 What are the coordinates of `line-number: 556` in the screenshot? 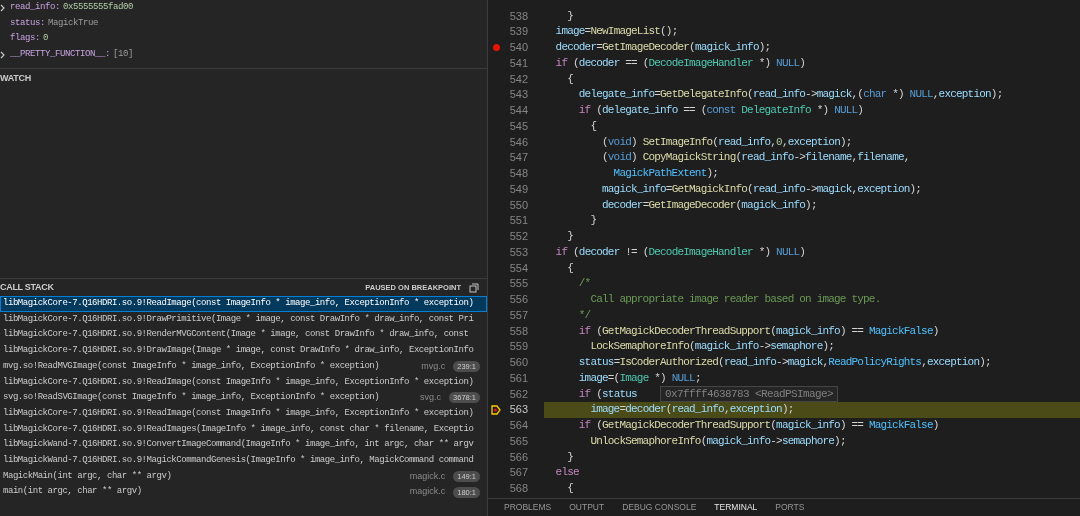 It's located at (518, 300).